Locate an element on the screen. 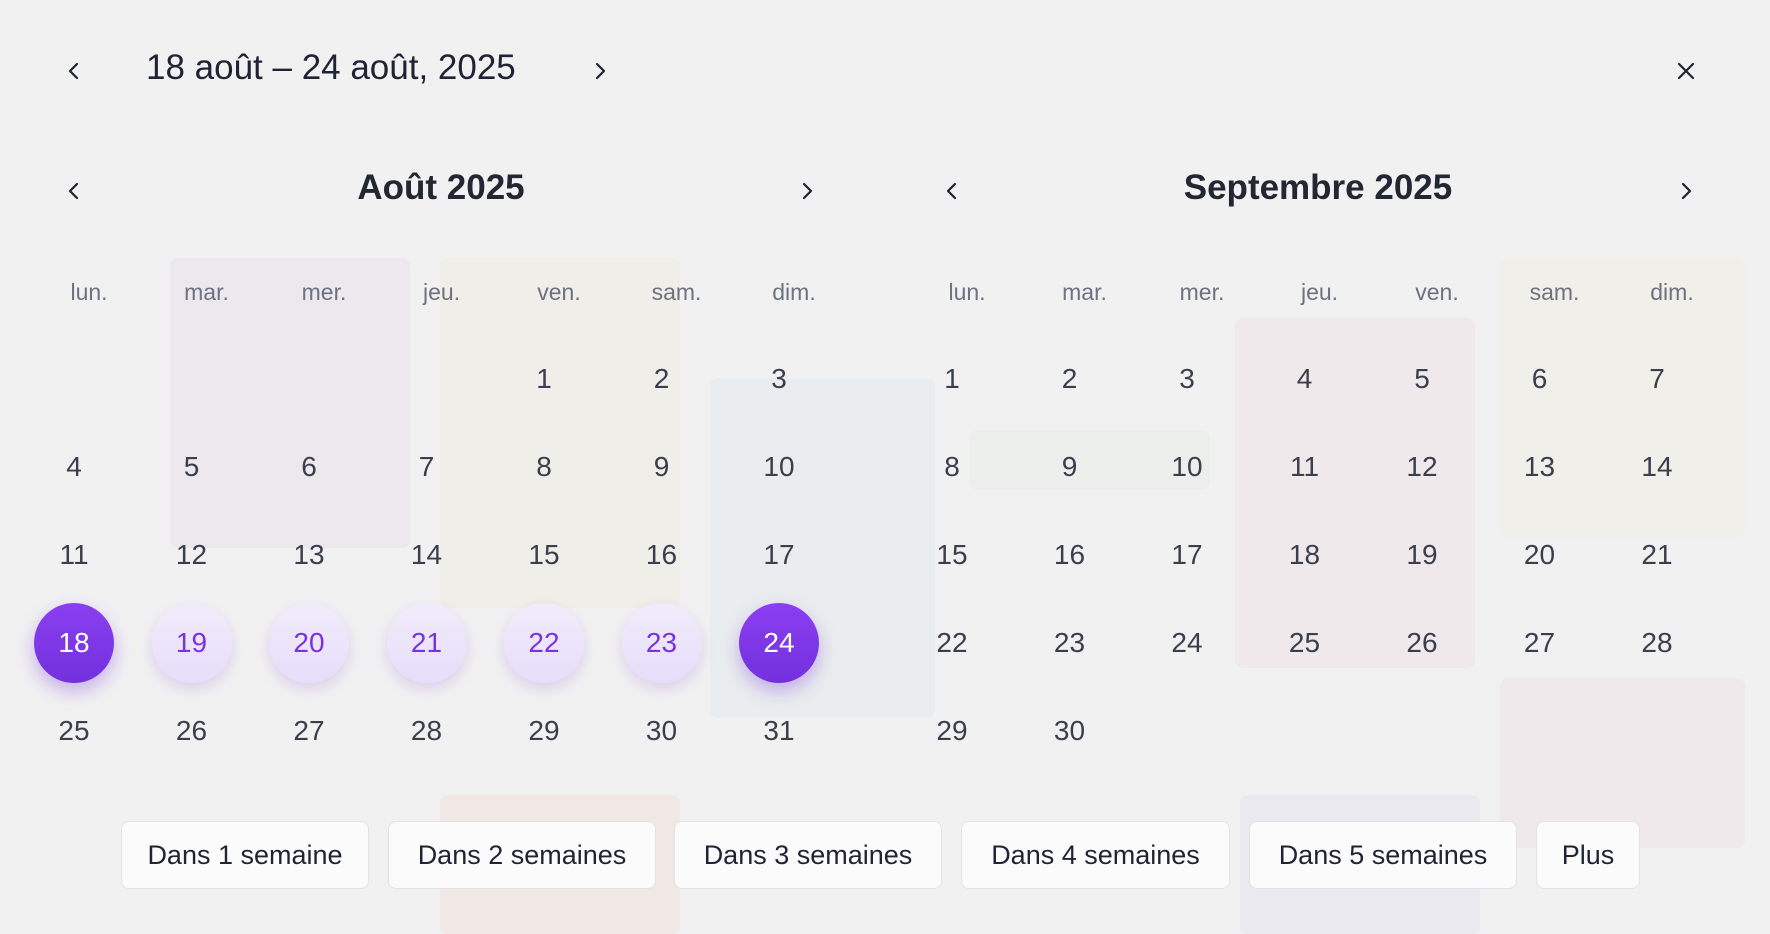 The image size is (1770, 934). quick-option-2-weeks: Dans 2 semaines is located at coordinates (522, 855).